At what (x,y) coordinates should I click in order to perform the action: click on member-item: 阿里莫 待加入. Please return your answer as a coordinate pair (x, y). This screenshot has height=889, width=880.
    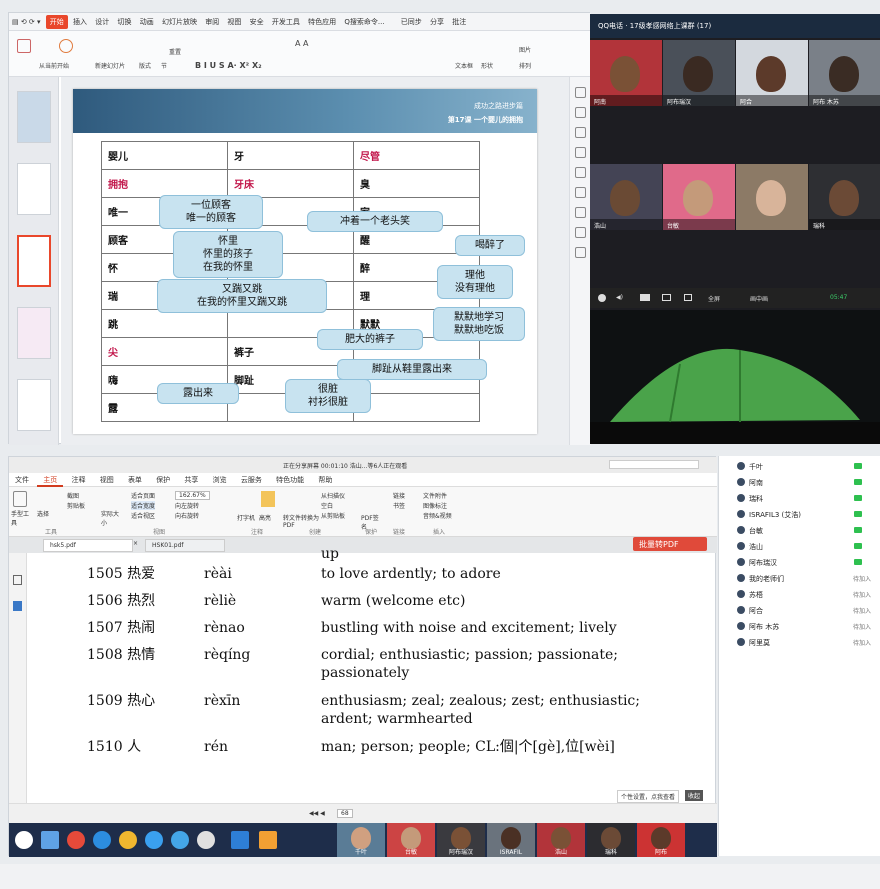
    Looking at the image, I should click on (803, 643).